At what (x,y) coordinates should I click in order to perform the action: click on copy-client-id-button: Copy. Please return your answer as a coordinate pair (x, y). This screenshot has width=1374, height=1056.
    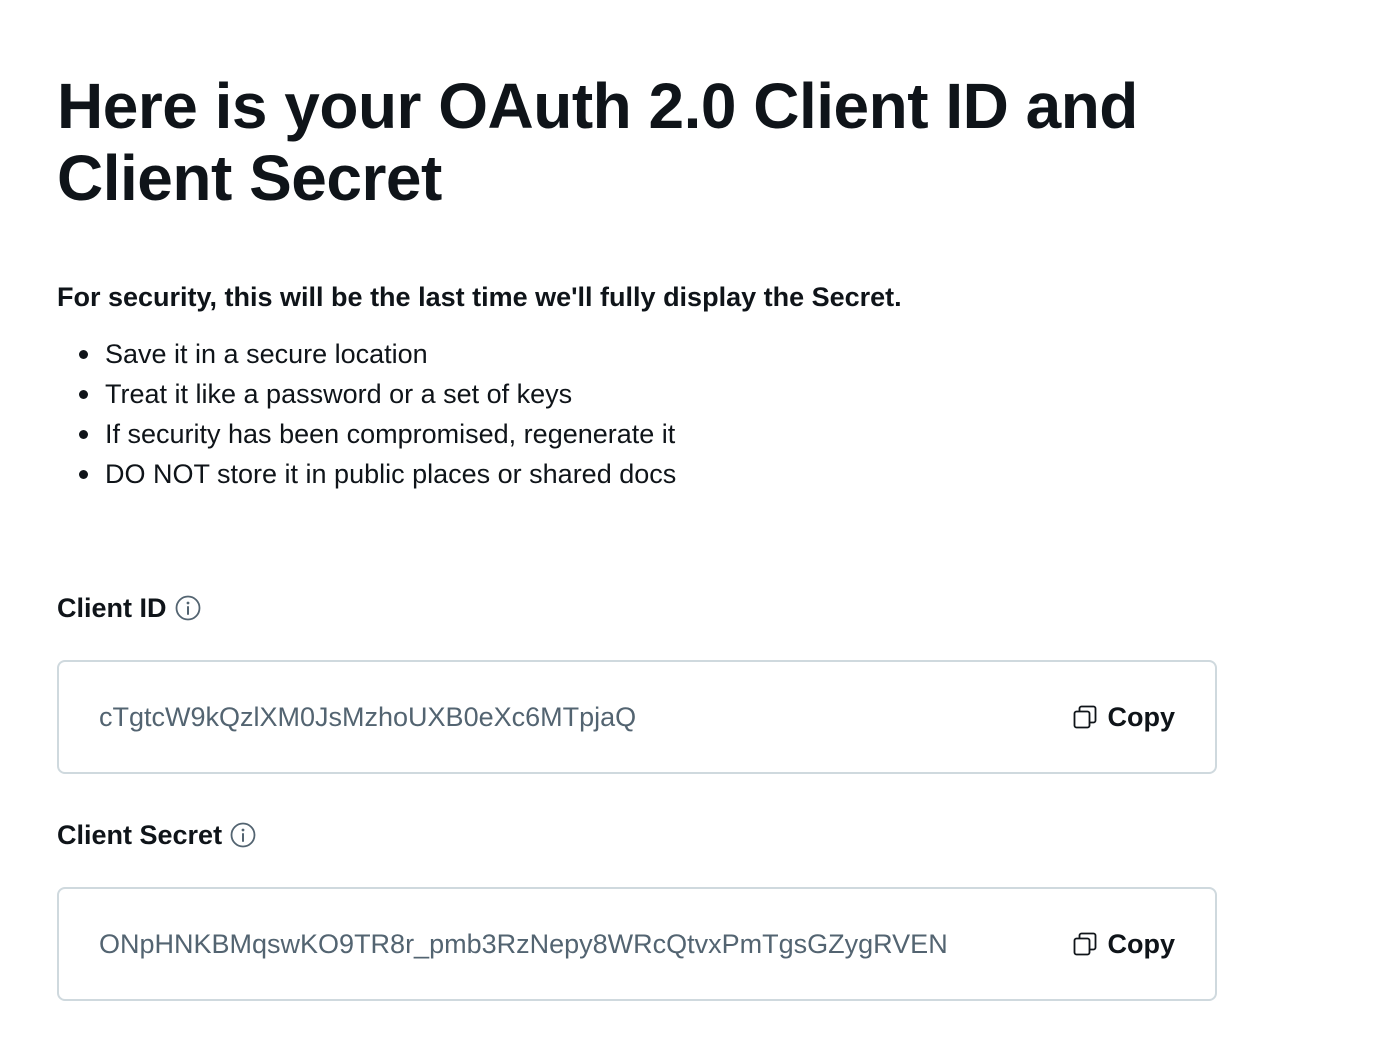
    Looking at the image, I should click on (1124, 717).